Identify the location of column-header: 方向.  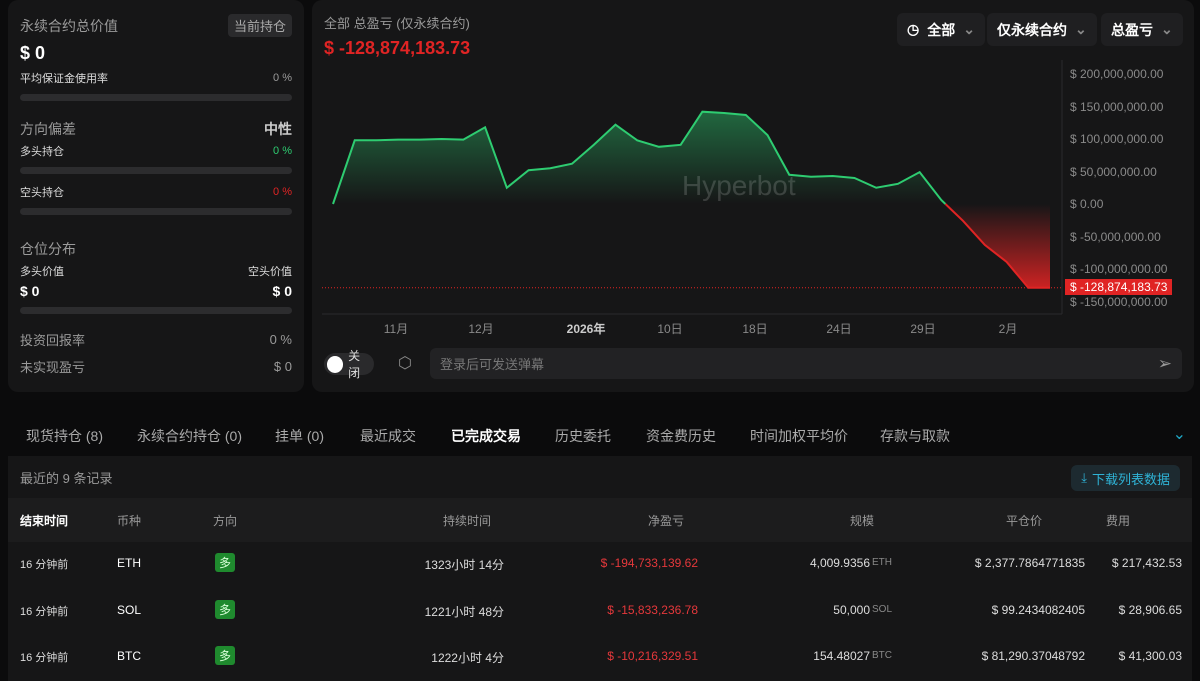
(225, 520).